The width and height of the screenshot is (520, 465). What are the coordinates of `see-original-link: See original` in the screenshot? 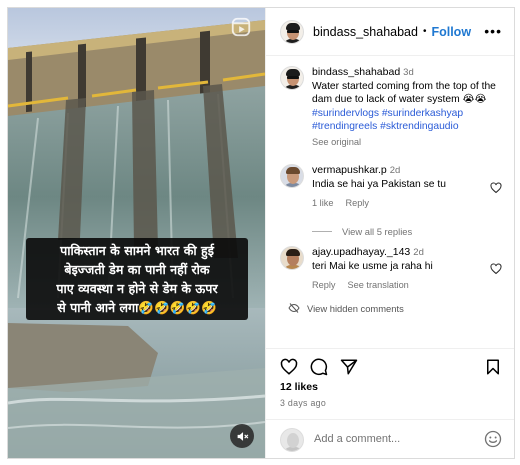 It's located at (407, 143).